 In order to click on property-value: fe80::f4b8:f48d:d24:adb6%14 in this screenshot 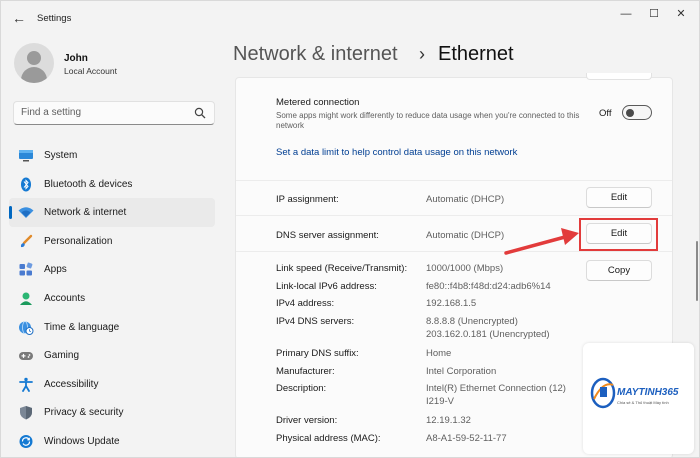, I will do `click(488, 286)`.